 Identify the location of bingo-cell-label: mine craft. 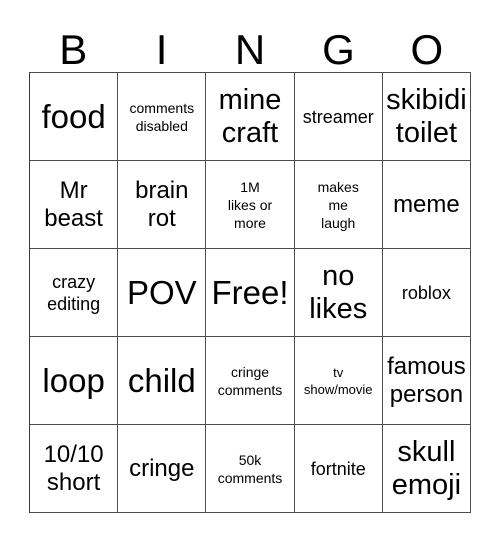
(250, 116).